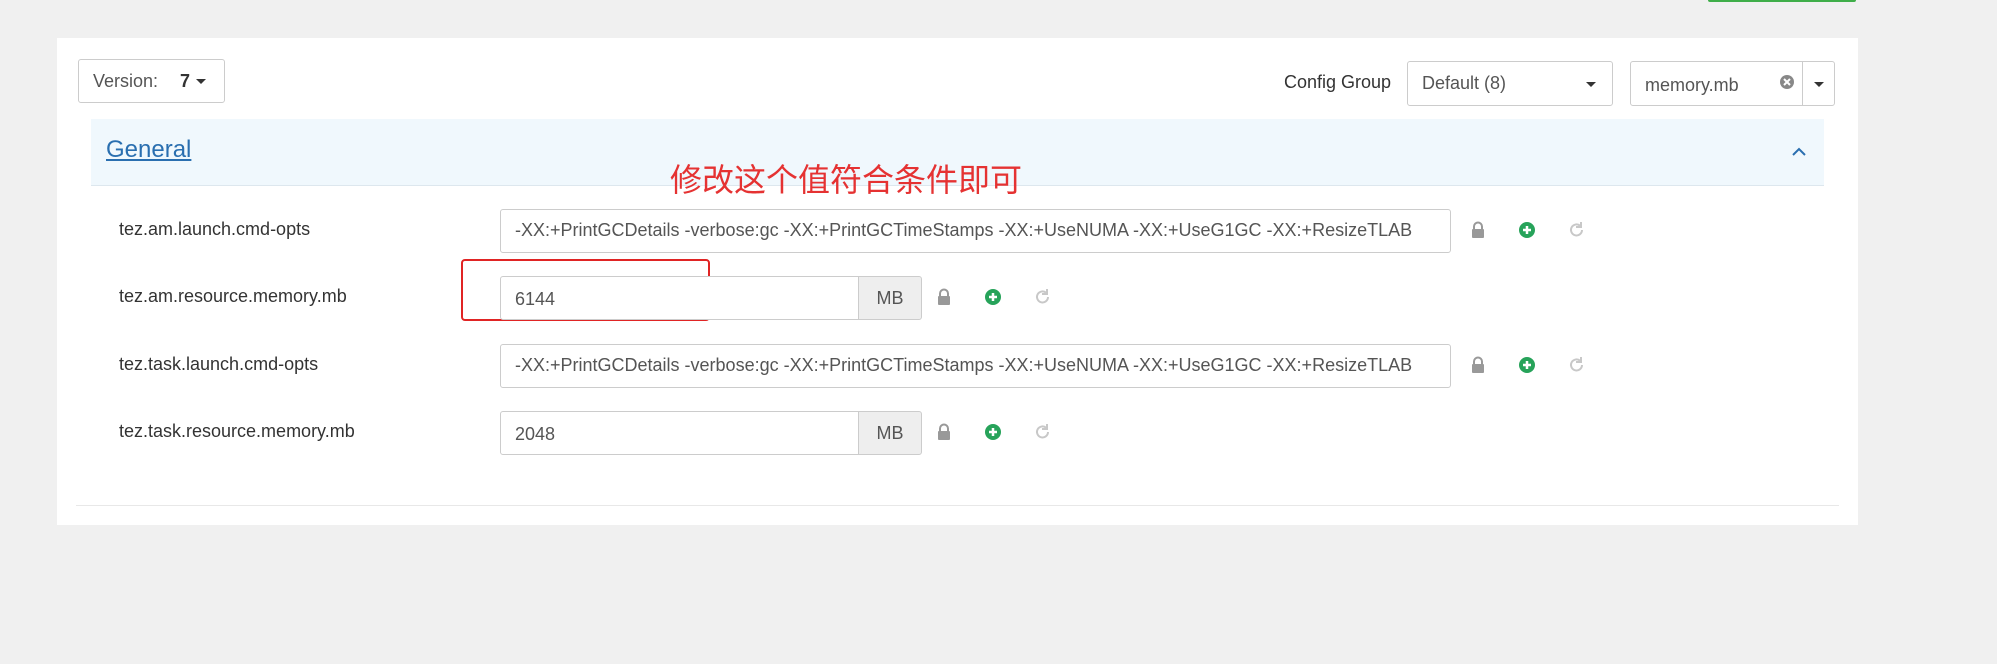 This screenshot has height=664, width=1997. I want to click on property-label: tez.am.resource.memory.mb, so click(233, 296).